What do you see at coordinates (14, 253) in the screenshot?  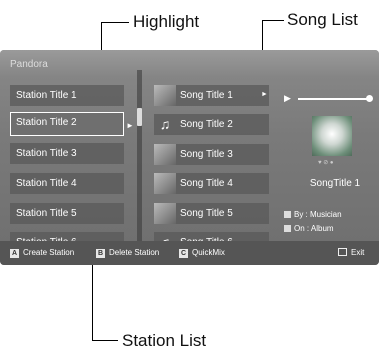 I see `key-a-icon: A` at bounding box center [14, 253].